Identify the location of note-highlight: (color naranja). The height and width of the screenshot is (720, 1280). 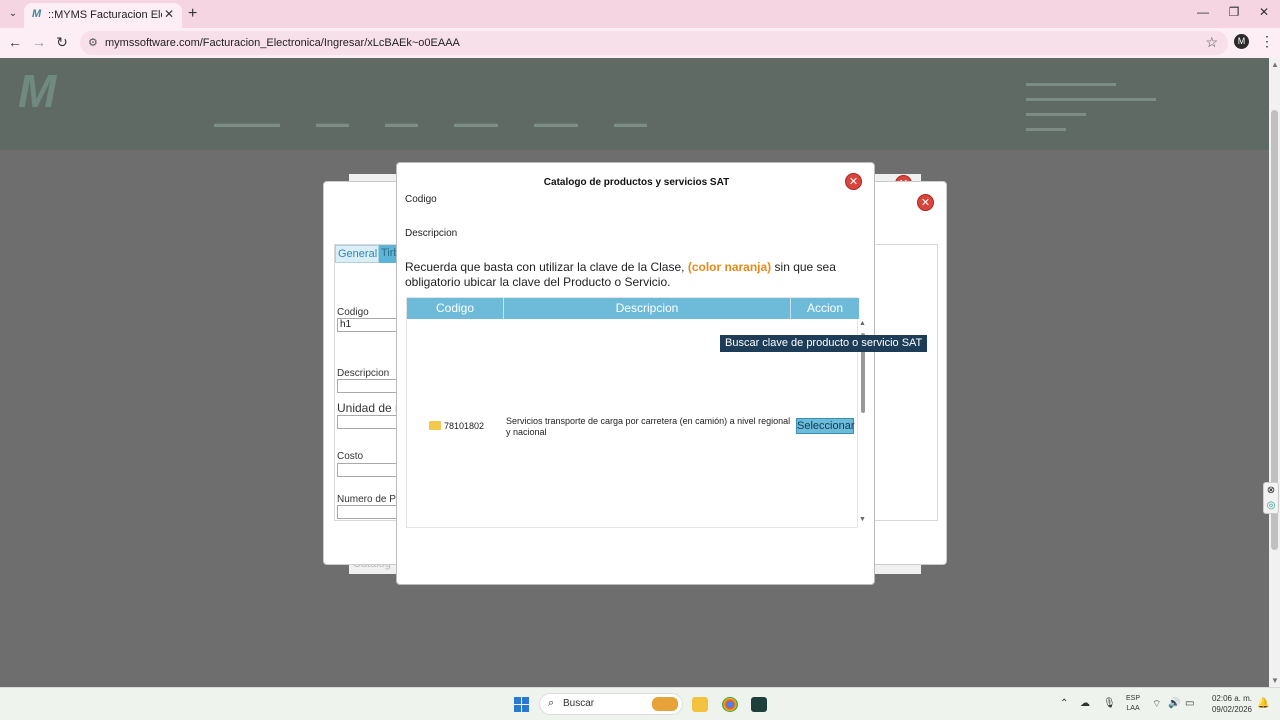
(729, 267).